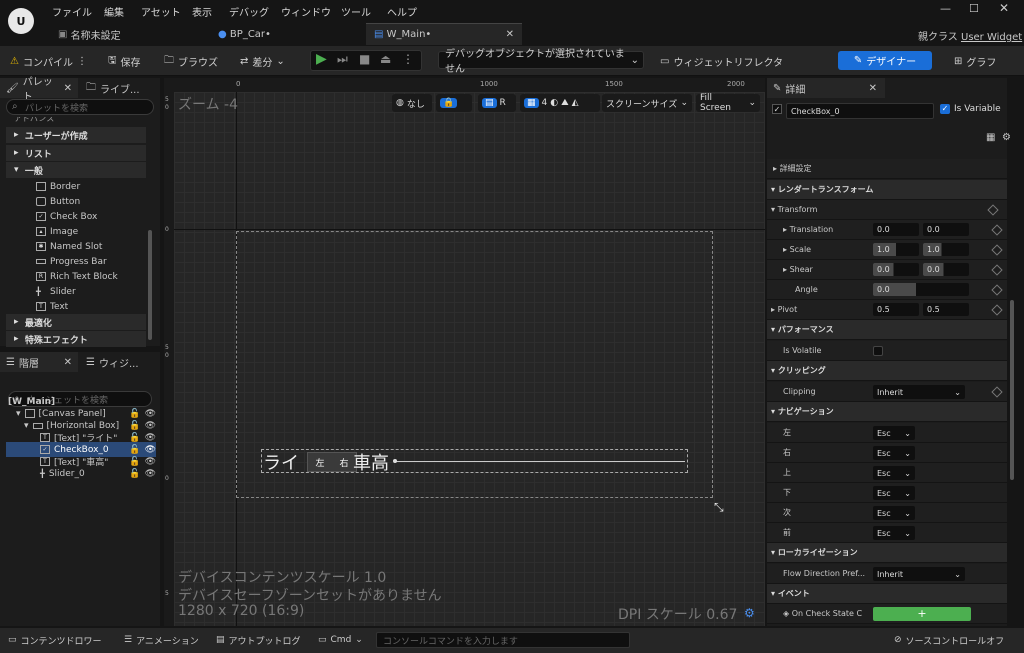 The image size is (1024, 653). What do you see at coordinates (356, 11) in the screenshot?
I see `menu-tools: ツール` at bounding box center [356, 11].